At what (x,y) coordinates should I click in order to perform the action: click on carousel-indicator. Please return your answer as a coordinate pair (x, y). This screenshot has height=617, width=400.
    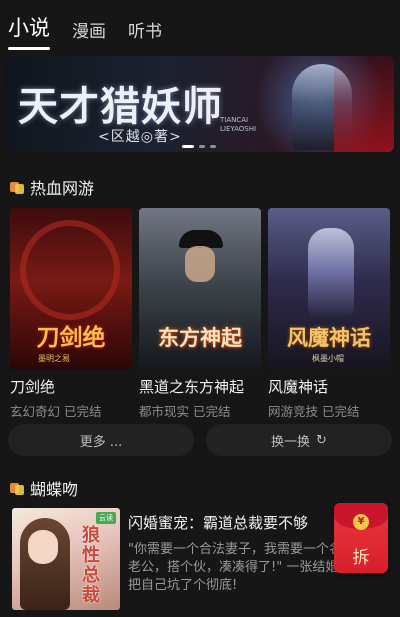
    Looking at the image, I should click on (199, 146).